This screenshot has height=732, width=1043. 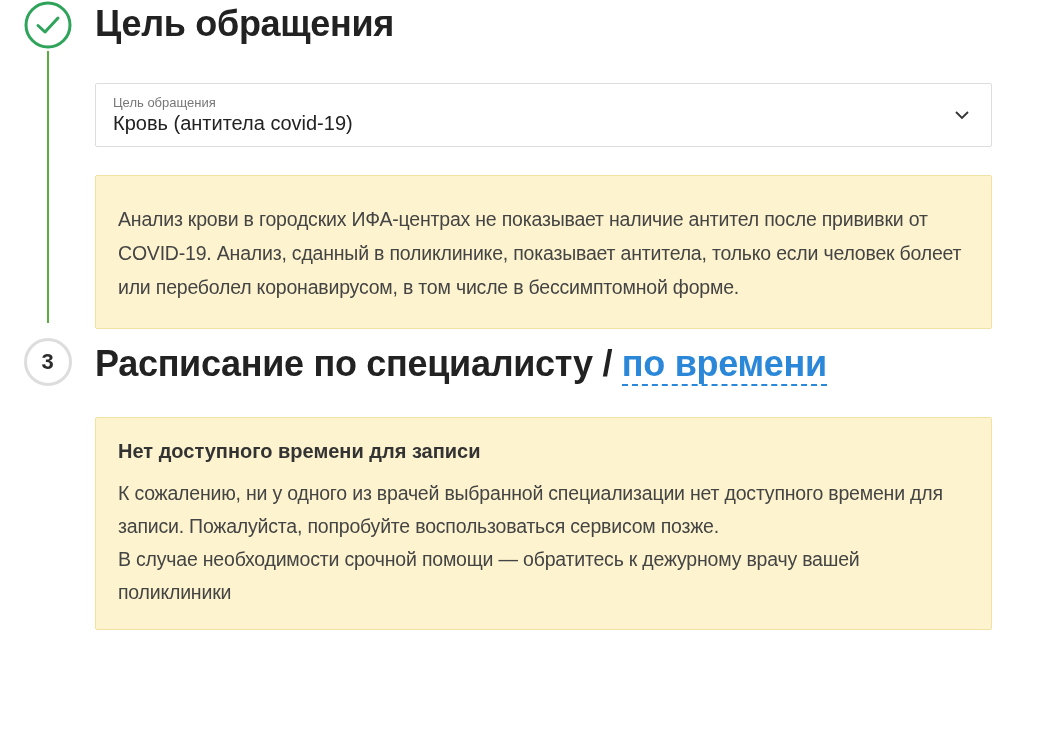 I want to click on select-value: Кровь (антитела covid-19), so click(x=233, y=123).